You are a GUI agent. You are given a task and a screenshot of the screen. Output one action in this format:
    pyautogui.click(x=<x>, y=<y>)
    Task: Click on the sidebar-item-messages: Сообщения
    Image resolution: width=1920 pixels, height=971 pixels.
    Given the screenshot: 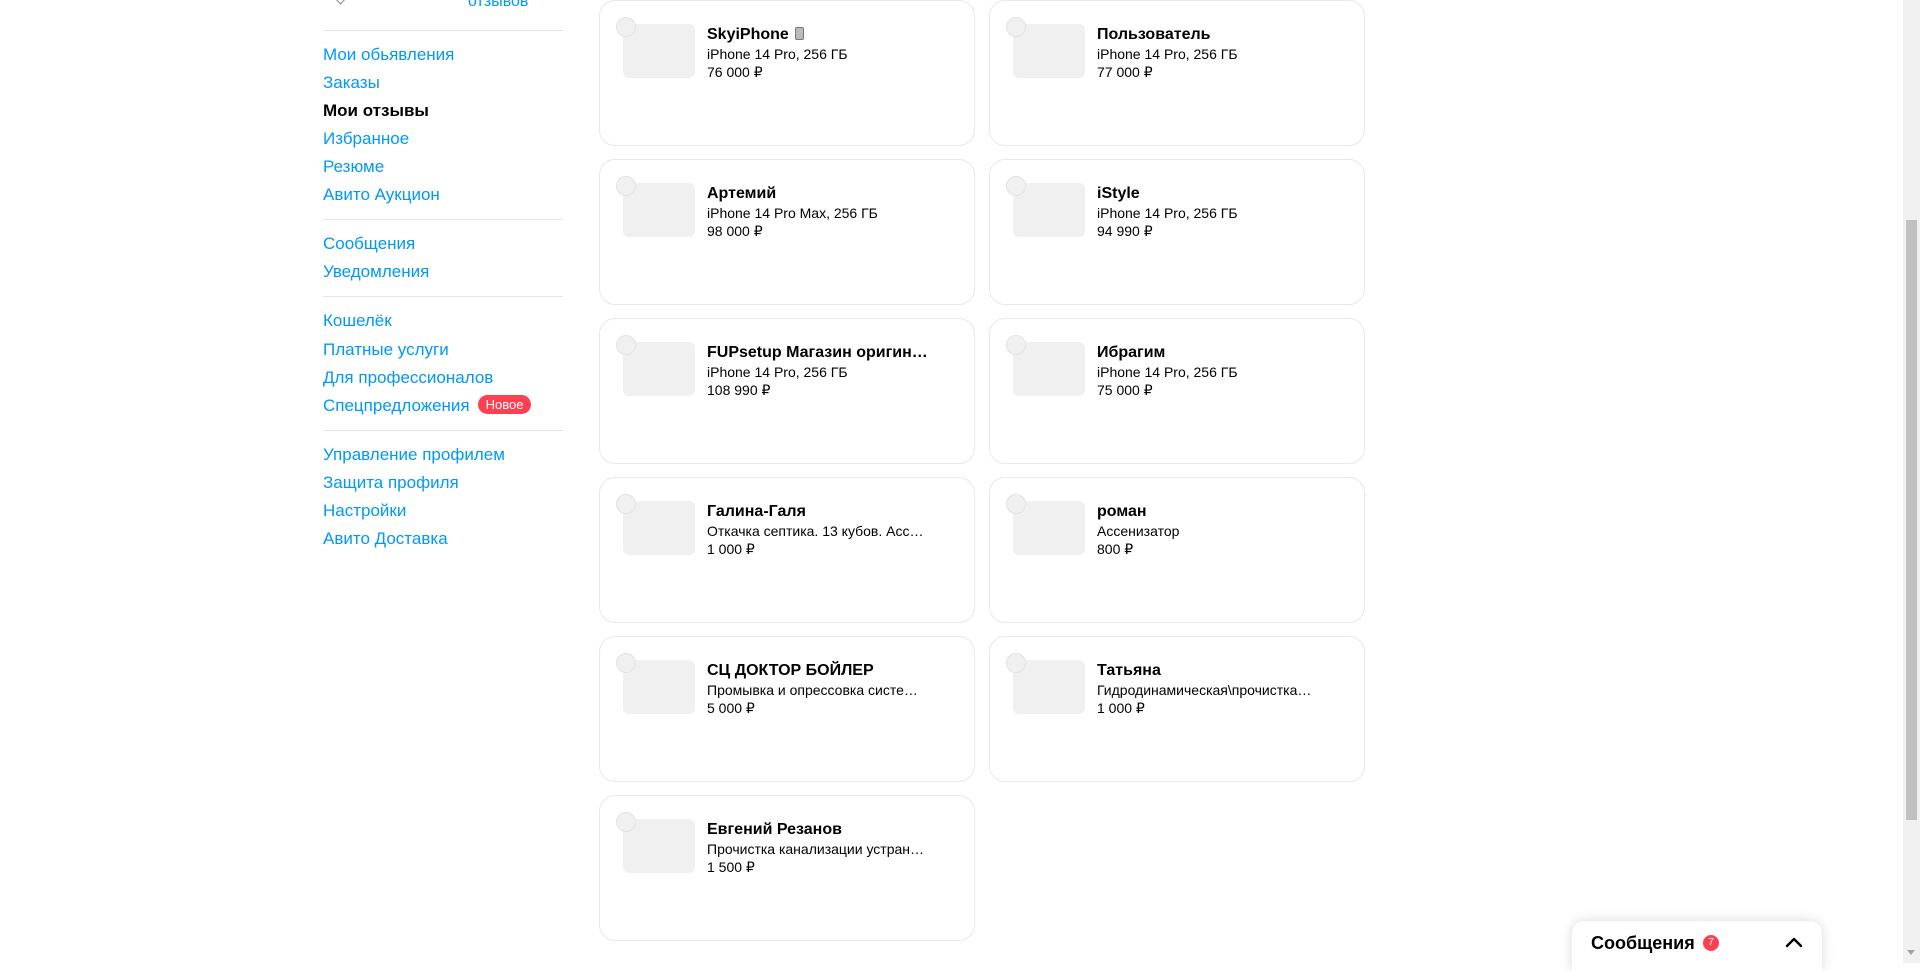 What is the action you would take?
    pyautogui.click(x=369, y=244)
    